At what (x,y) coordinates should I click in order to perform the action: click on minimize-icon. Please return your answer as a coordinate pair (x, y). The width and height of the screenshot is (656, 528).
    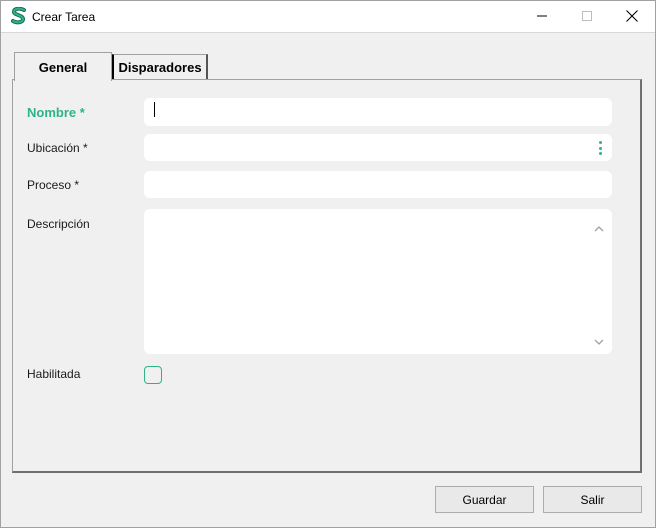
    Looking at the image, I should click on (542, 17).